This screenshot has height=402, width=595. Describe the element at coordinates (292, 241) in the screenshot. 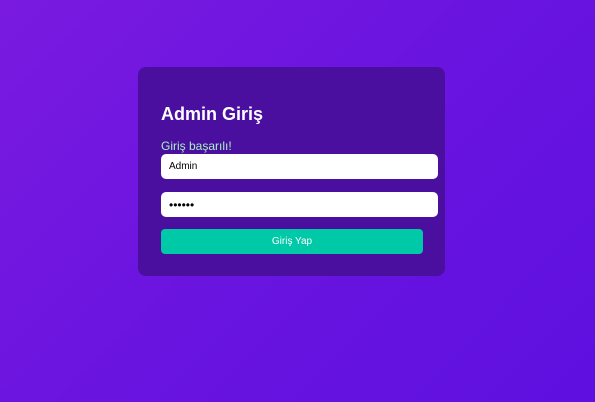

I see `login-button: Giriş Yap` at that location.